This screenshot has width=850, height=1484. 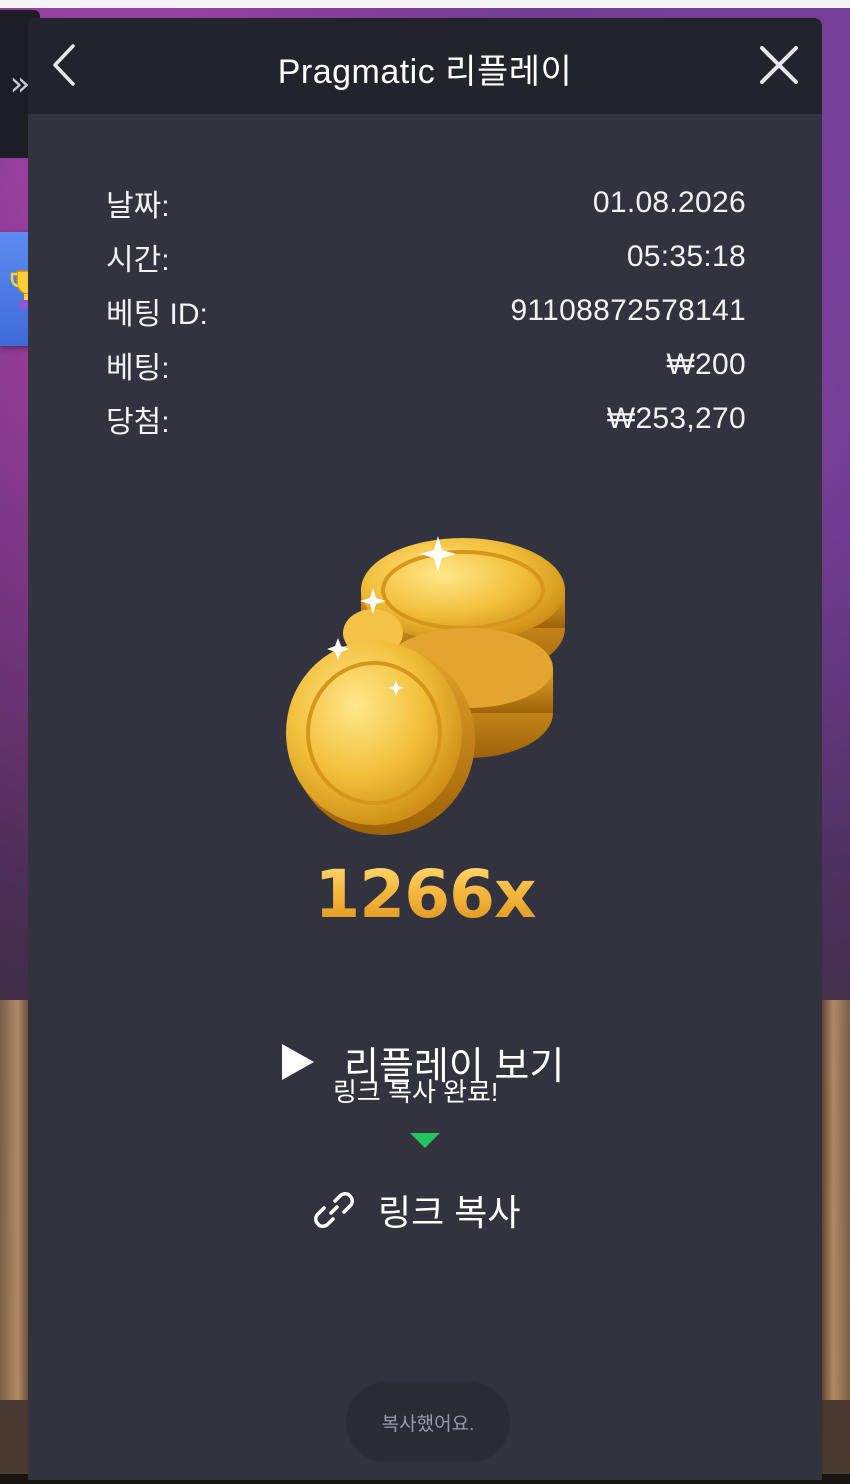 I want to click on gold-coins-icon, so click(x=425, y=685).